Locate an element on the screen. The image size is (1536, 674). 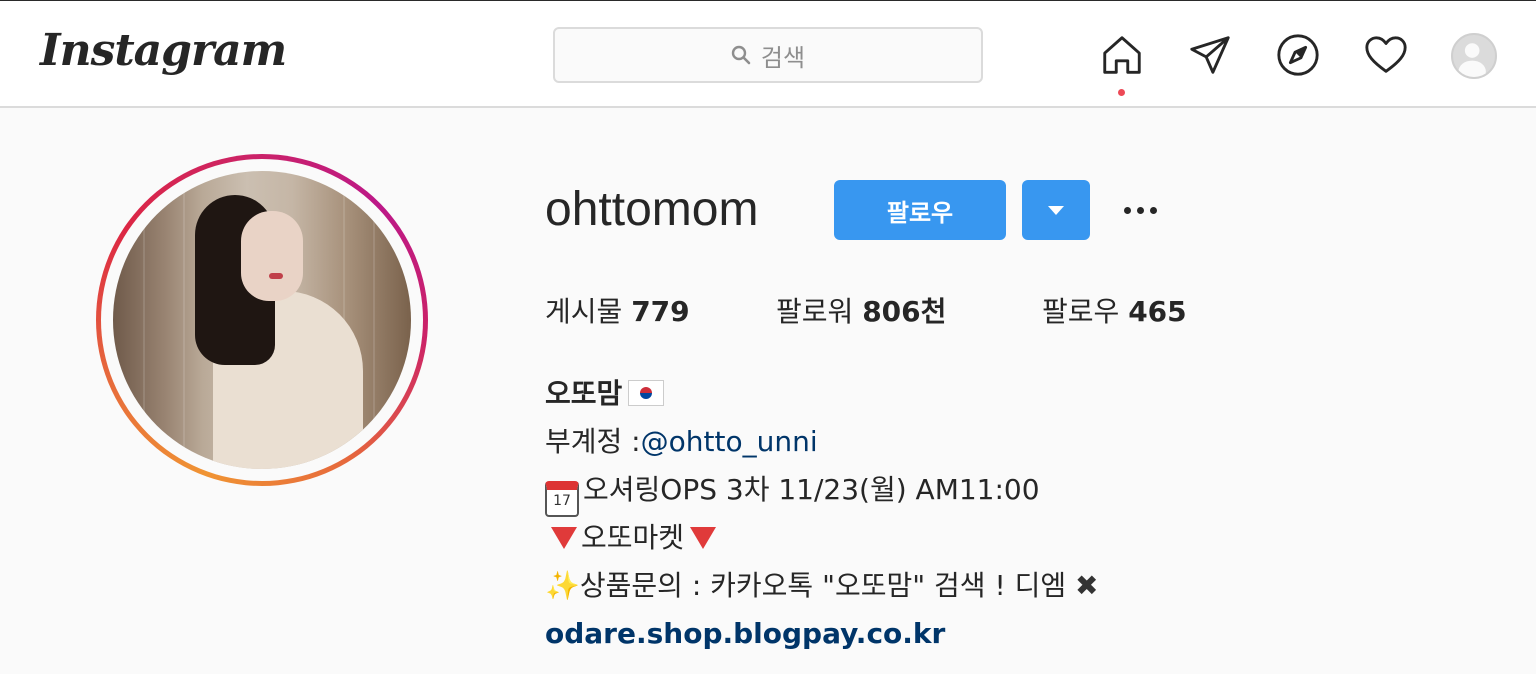
chevron-down-icon is located at coordinates (1056, 210).